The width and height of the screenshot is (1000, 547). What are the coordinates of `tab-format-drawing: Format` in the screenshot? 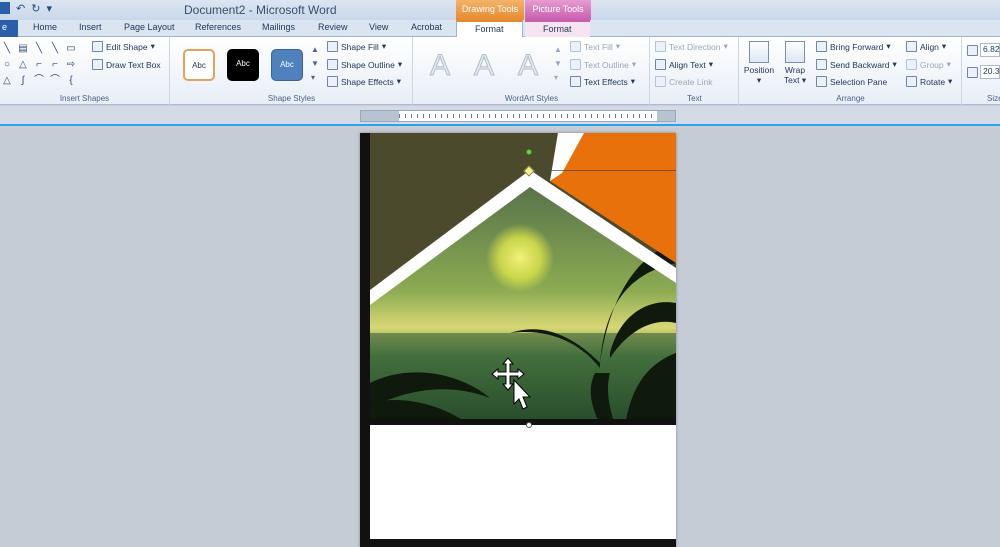 It's located at (489, 29).